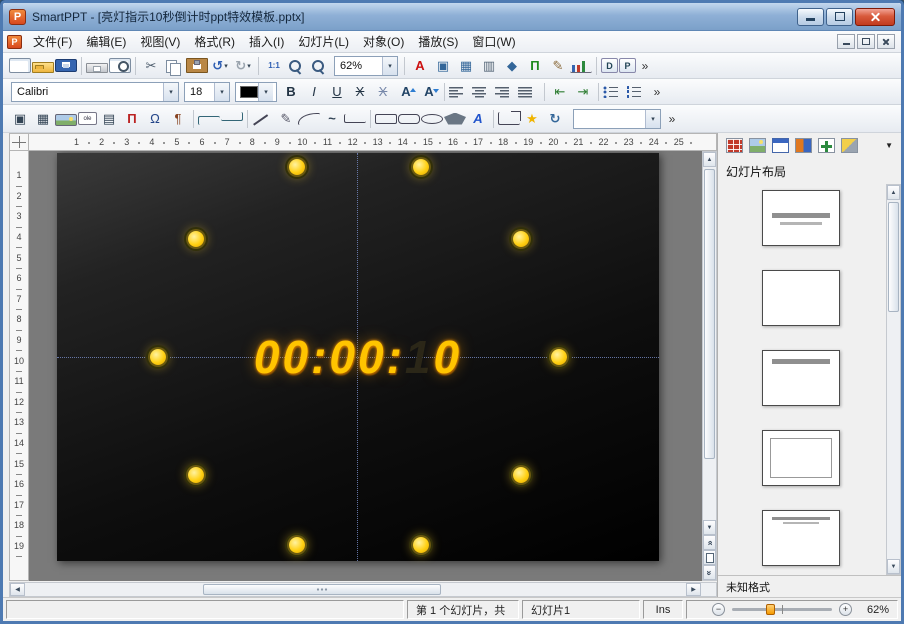 This screenshot has width=904, height=624. Describe the element at coordinates (232, 116) in the screenshot. I see `connector-arrow-icon` at that location.